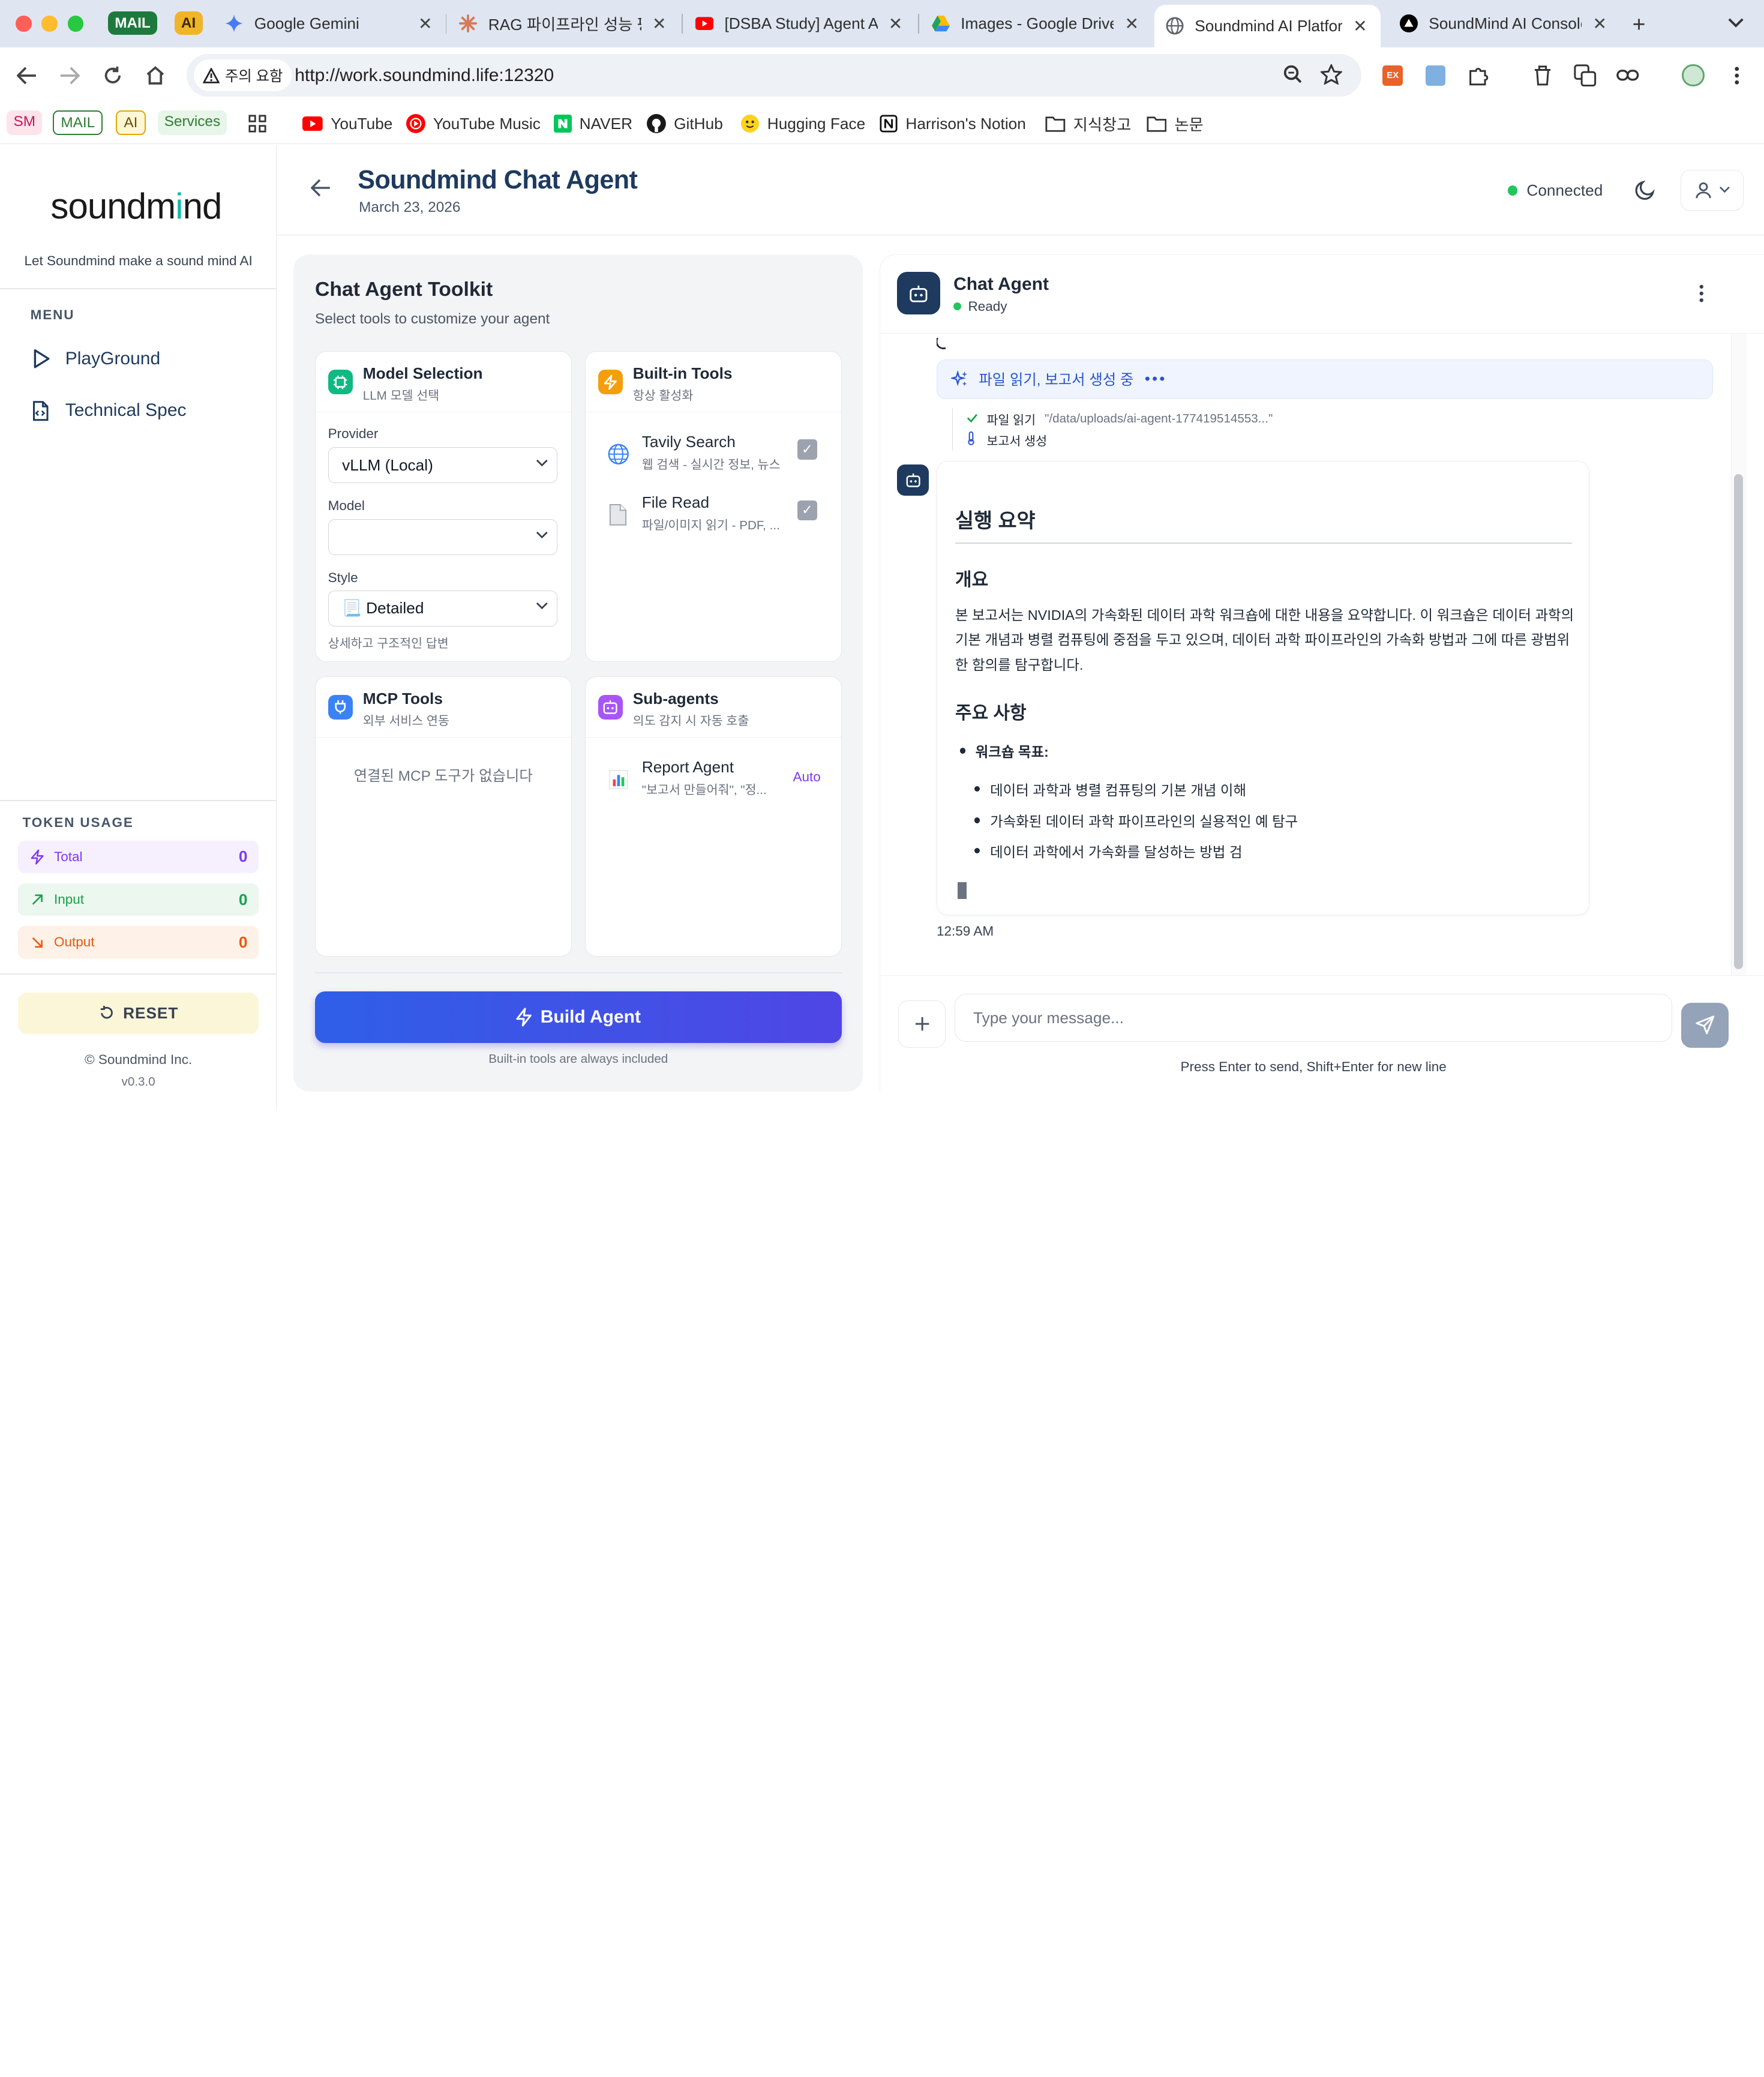 The height and width of the screenshot is (2077, 1764). What do you see at coordinates (75, 24) in the screenshot?
I see `maximize-window-button` at bounding box center [75, 24].